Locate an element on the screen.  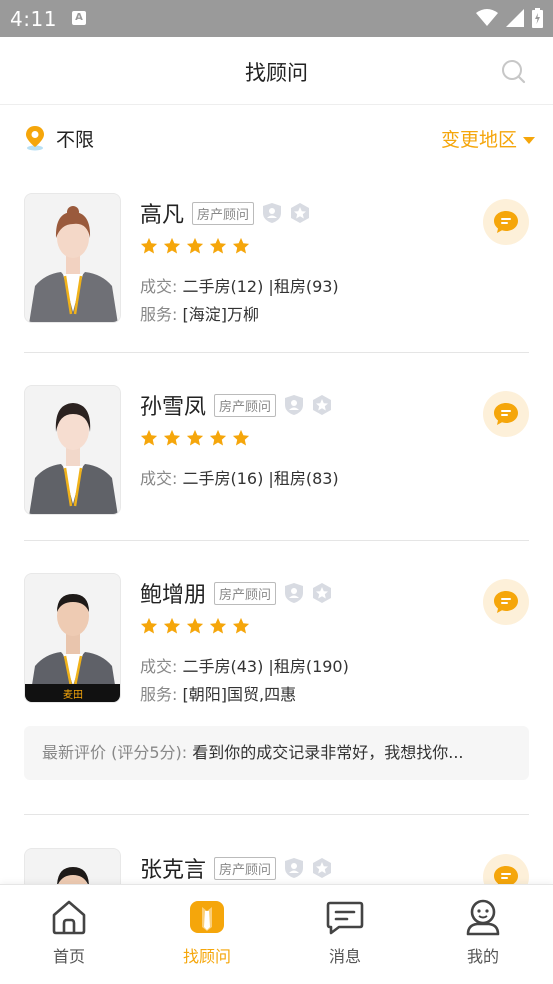
agent-name: 鲍增朋 is located at coordinates (173, 595).